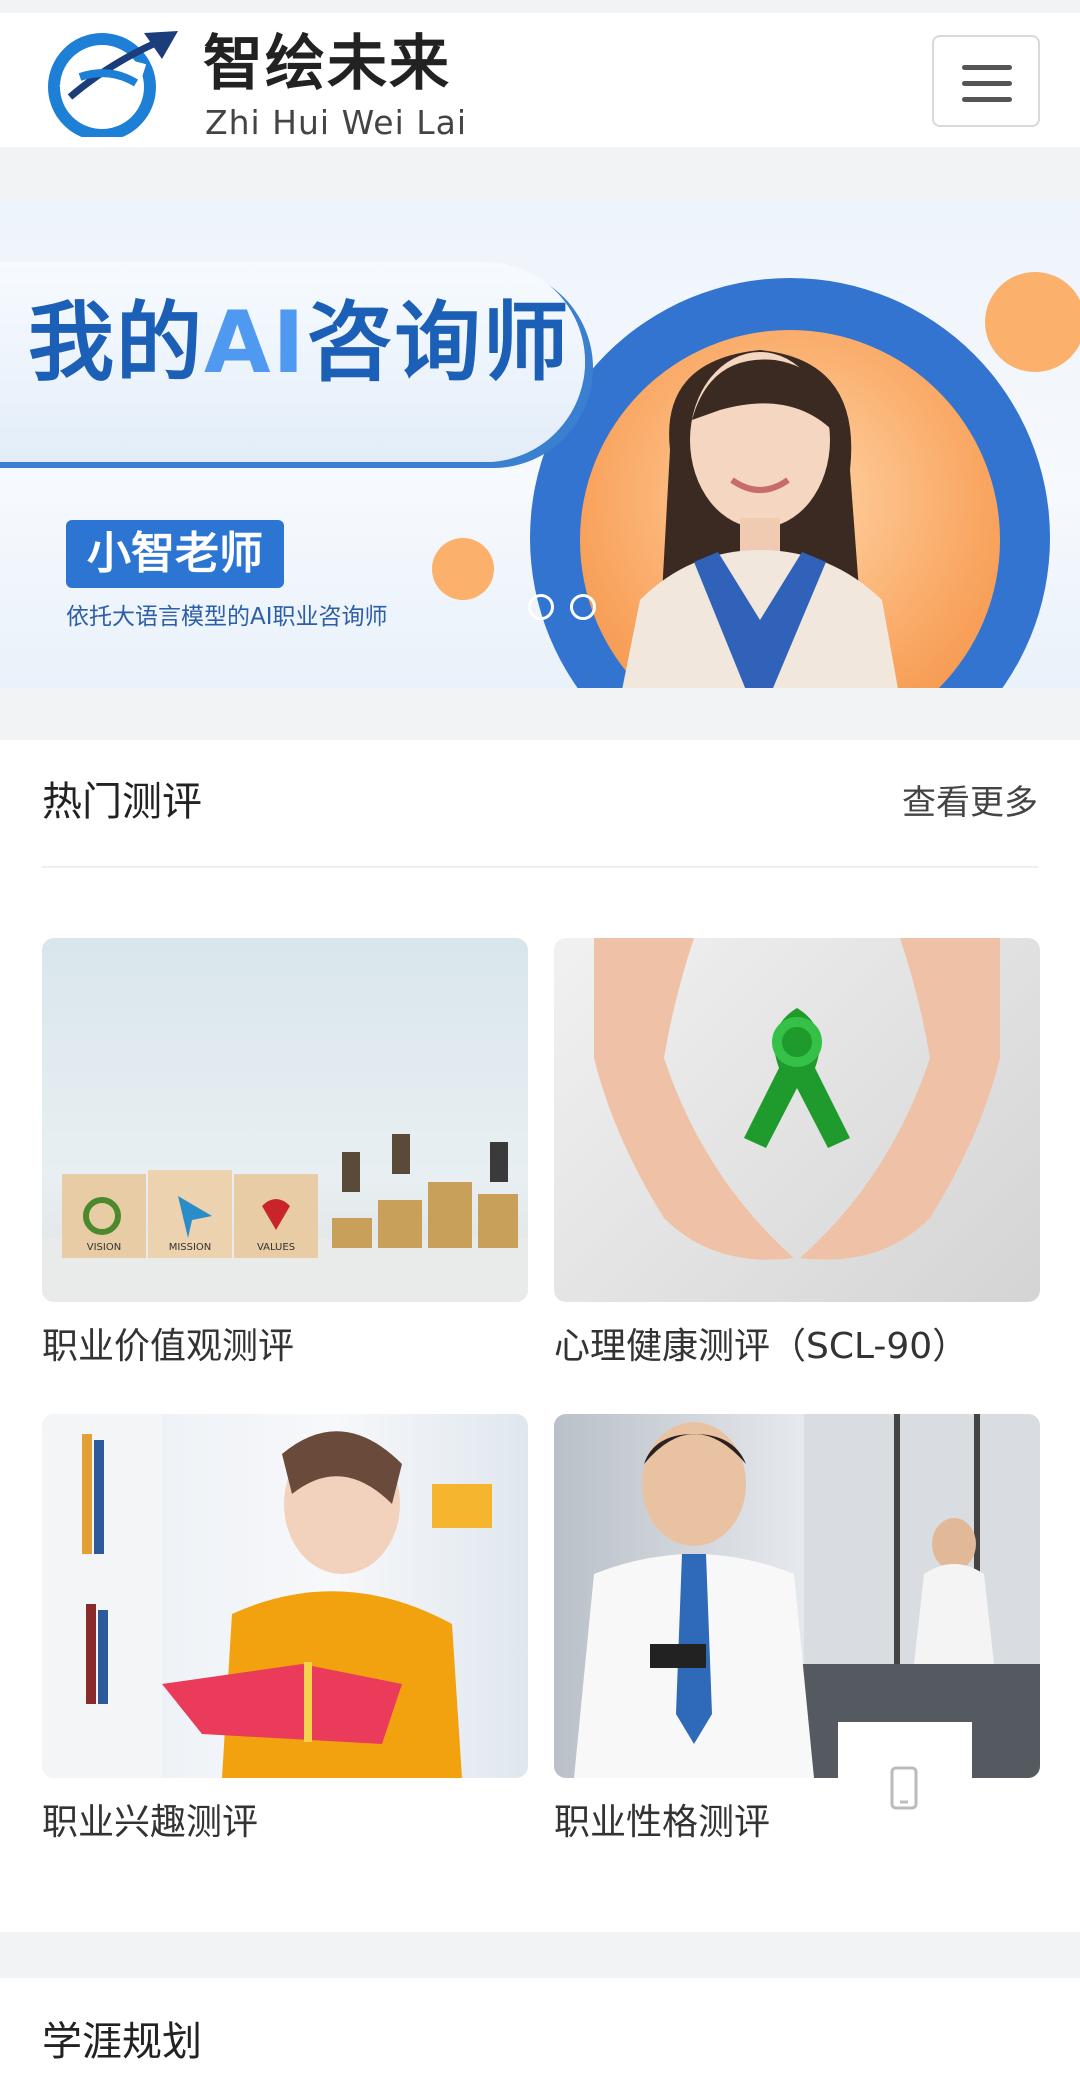  Describe the element at coordinates (267, 1596) in the screenshot. I see `woman-reading-image` at that location.